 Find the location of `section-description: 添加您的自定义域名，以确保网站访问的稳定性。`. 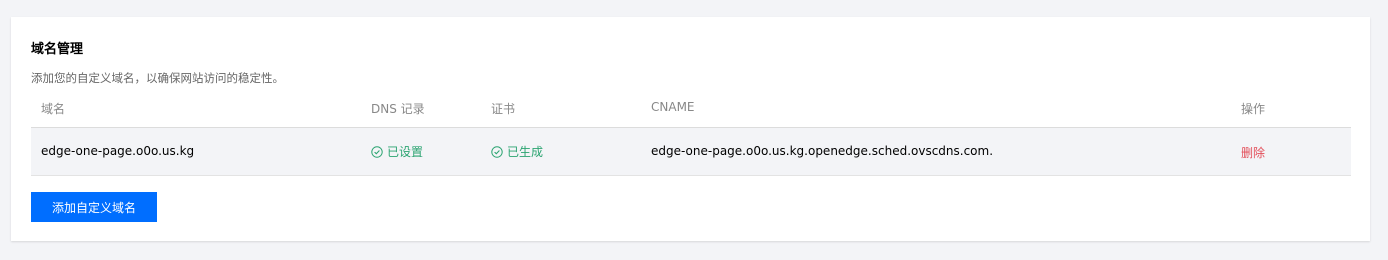

section-description: 添加您的自定义域名，以确保网站访问的稳定性。 is located at coordinates (157, 78).